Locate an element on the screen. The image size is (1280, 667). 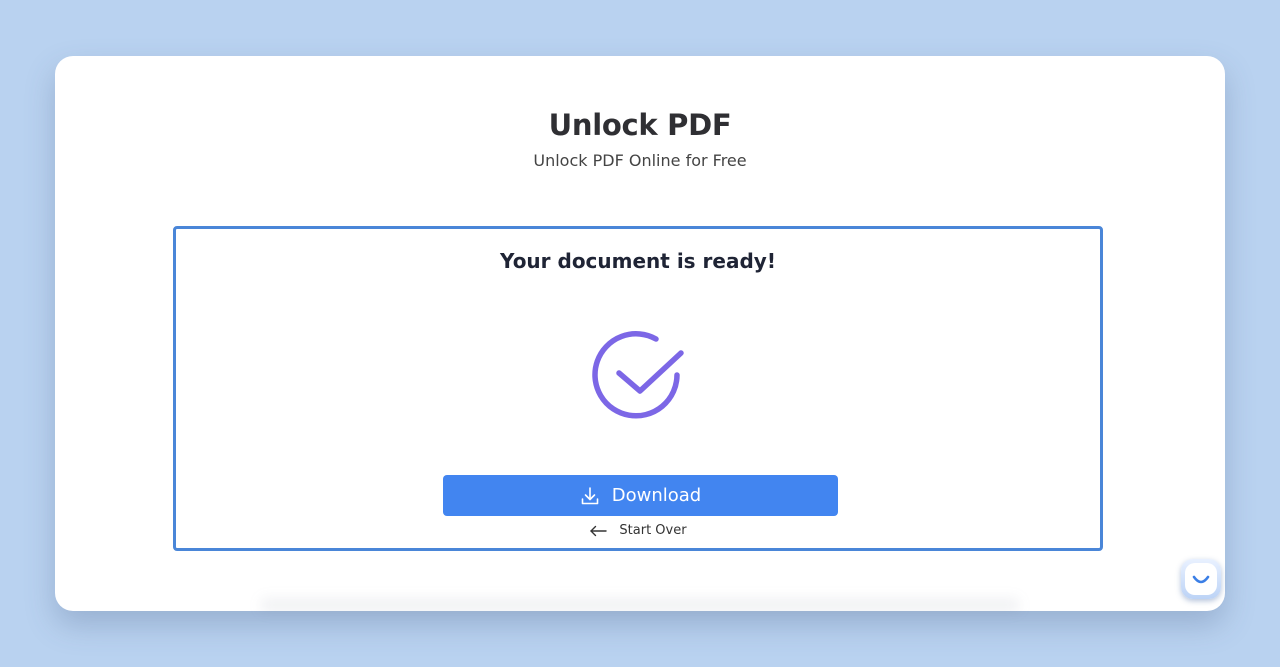
chat-widget-button is located at coordinates (1201, 579).